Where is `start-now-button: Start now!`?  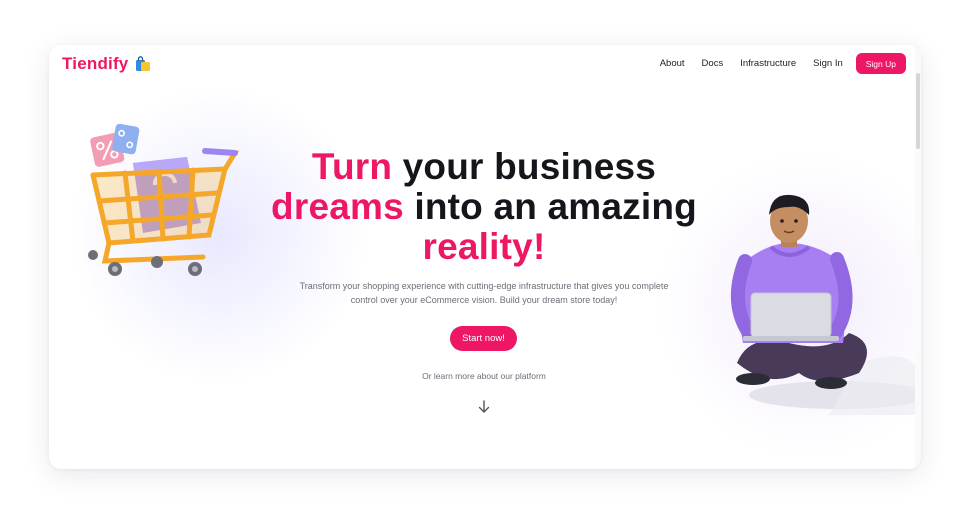 start-now-button: Start now! is located at coordinates (483, 338).